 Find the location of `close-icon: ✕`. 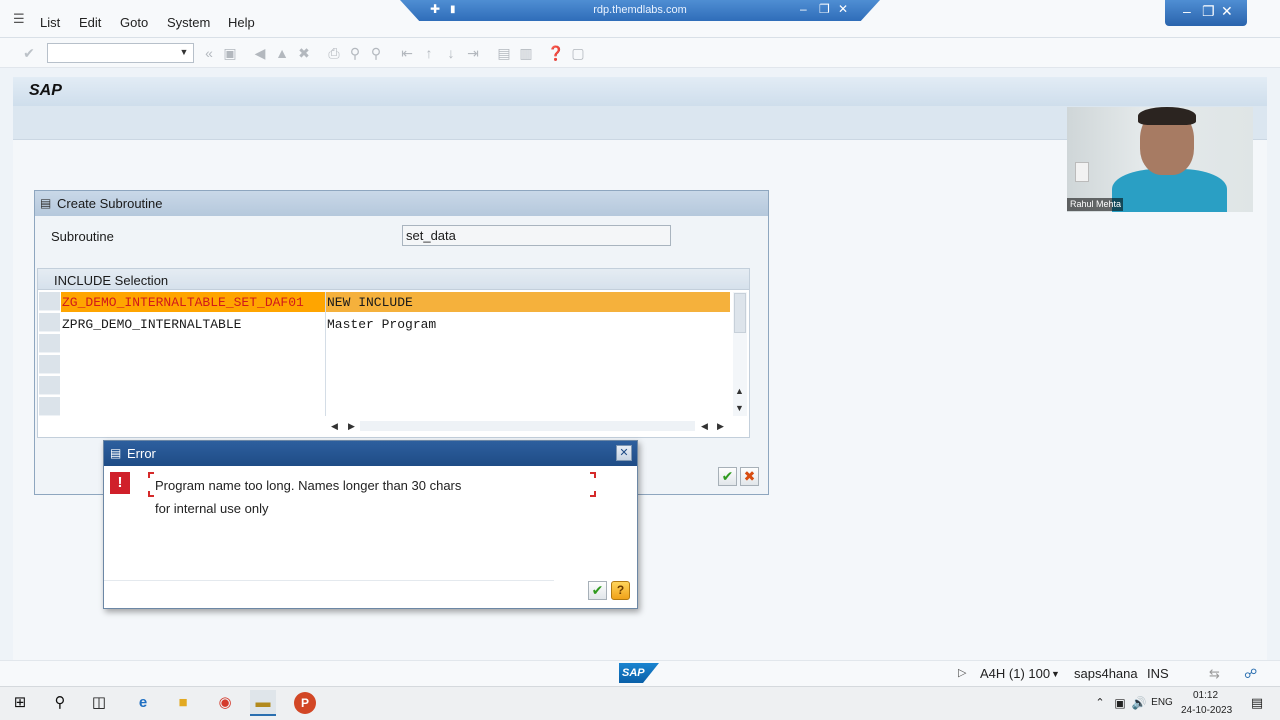

close-icon: ✕ is located at coordinates (624, 453).